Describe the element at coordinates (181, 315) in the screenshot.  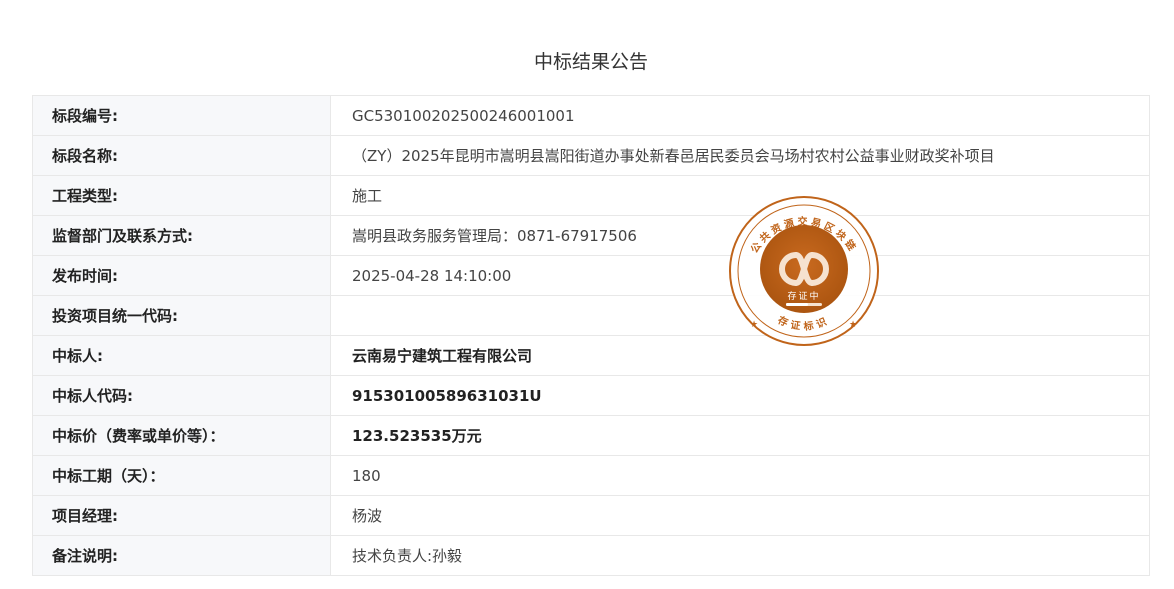
I see `field-label: 投资项目统一代码:` at that location.